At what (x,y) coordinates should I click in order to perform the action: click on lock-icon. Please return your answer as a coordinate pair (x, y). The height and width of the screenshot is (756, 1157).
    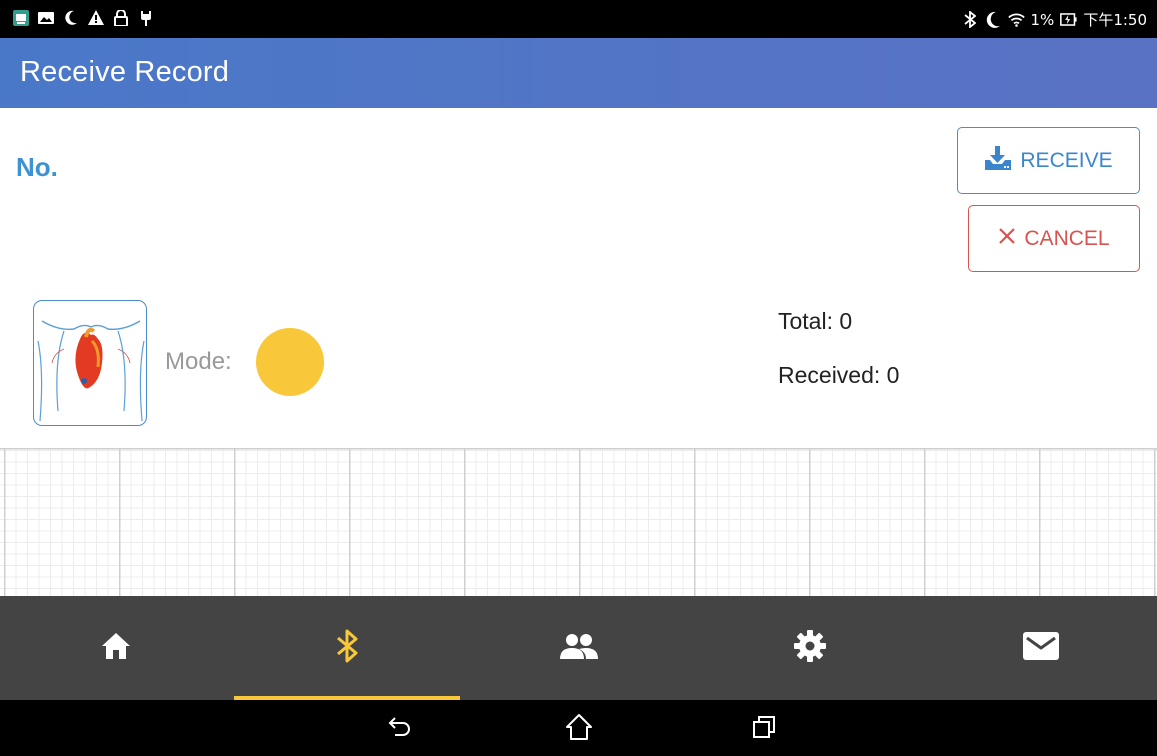
    Looking at the image, I should click on (120, 17).